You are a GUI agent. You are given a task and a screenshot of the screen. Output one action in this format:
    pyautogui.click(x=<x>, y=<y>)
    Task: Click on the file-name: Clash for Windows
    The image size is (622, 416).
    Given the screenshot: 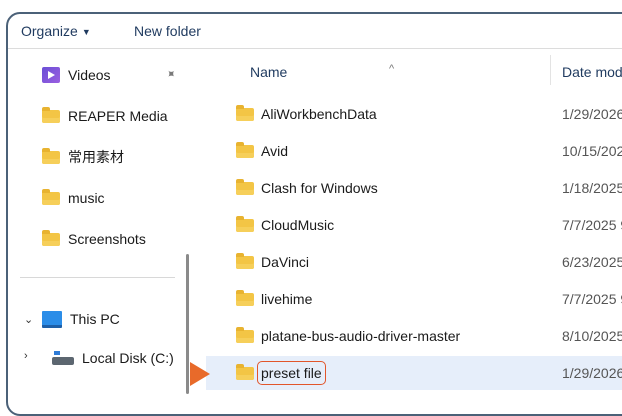 What is the action you would take?
    pyautogui.click(x=319, y=188)
    